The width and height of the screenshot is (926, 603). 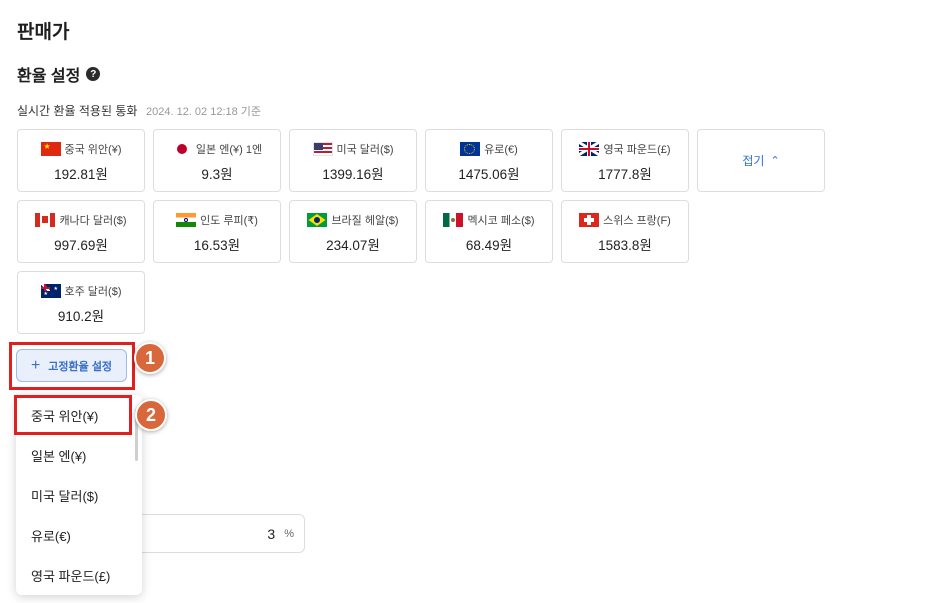 I want to click on currency-card-usd: 미국 달러($) 1399.16원, so click(x=353, y=160).